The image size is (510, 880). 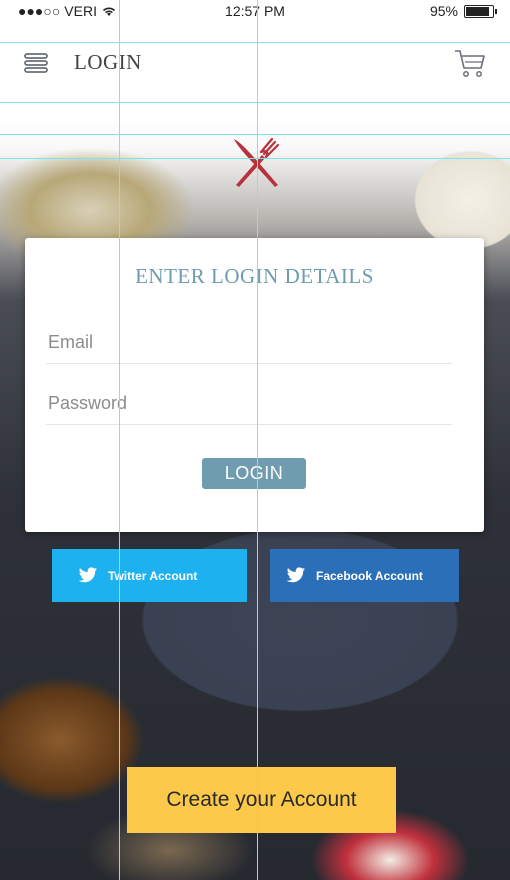 What do you see at coordinates (87, 403) in the screenshot?
I see `password-field: Password` at bounding box center [87, 403].